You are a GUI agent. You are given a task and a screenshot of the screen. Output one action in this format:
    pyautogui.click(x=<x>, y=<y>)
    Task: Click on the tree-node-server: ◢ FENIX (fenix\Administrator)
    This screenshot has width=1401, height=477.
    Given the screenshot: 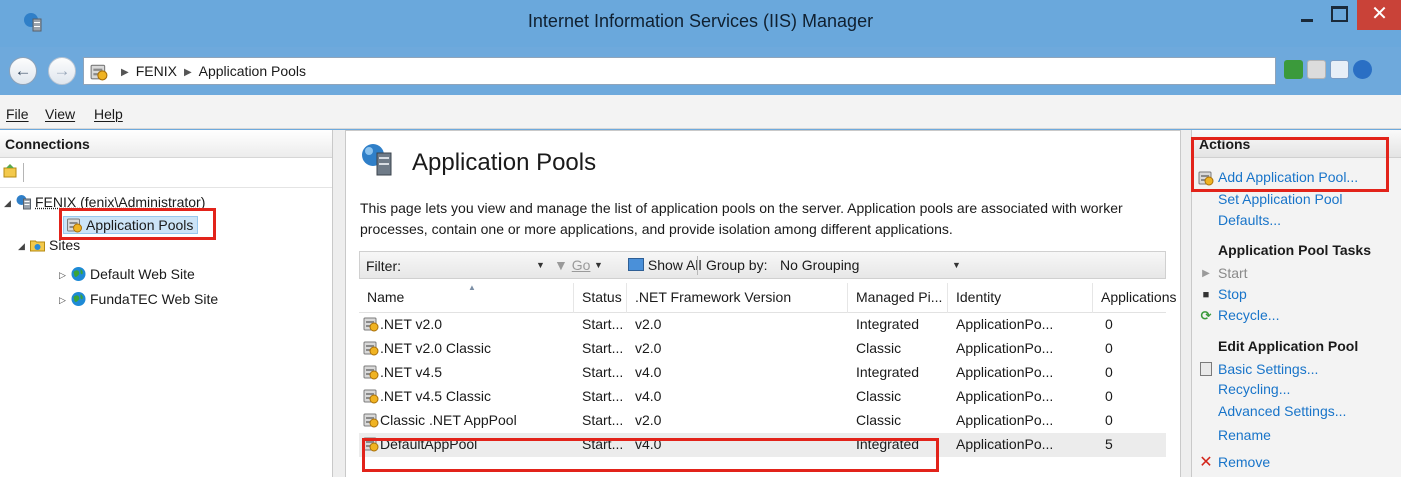 What is the action you would take?
    pyautogui.click(x=104, y=202)
    